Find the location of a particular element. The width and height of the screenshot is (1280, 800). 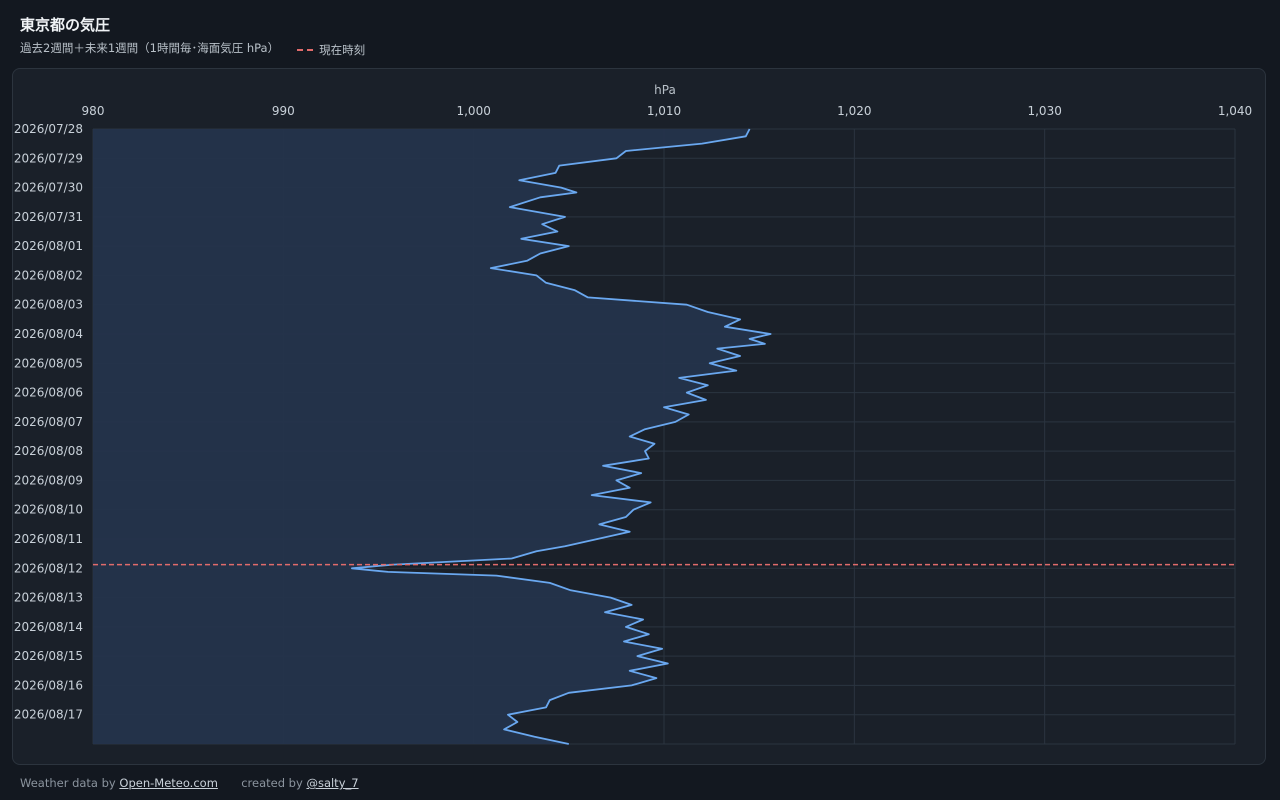

date-tick-label: 2026/08/14 is located at coordinates (48, 627).